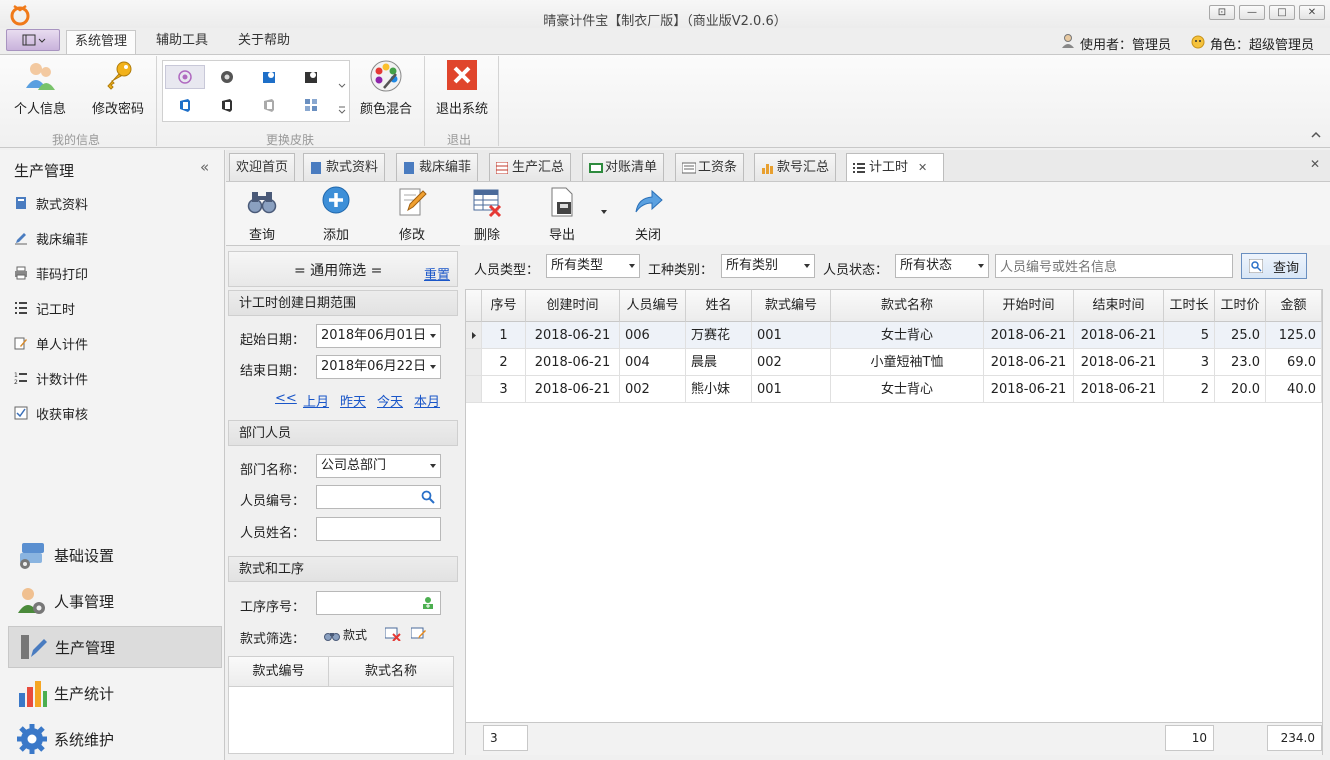 The height and width of the screenshot is (760, 1330). I want to click on style-list-col-code: 款式编号, so click(279, 672).